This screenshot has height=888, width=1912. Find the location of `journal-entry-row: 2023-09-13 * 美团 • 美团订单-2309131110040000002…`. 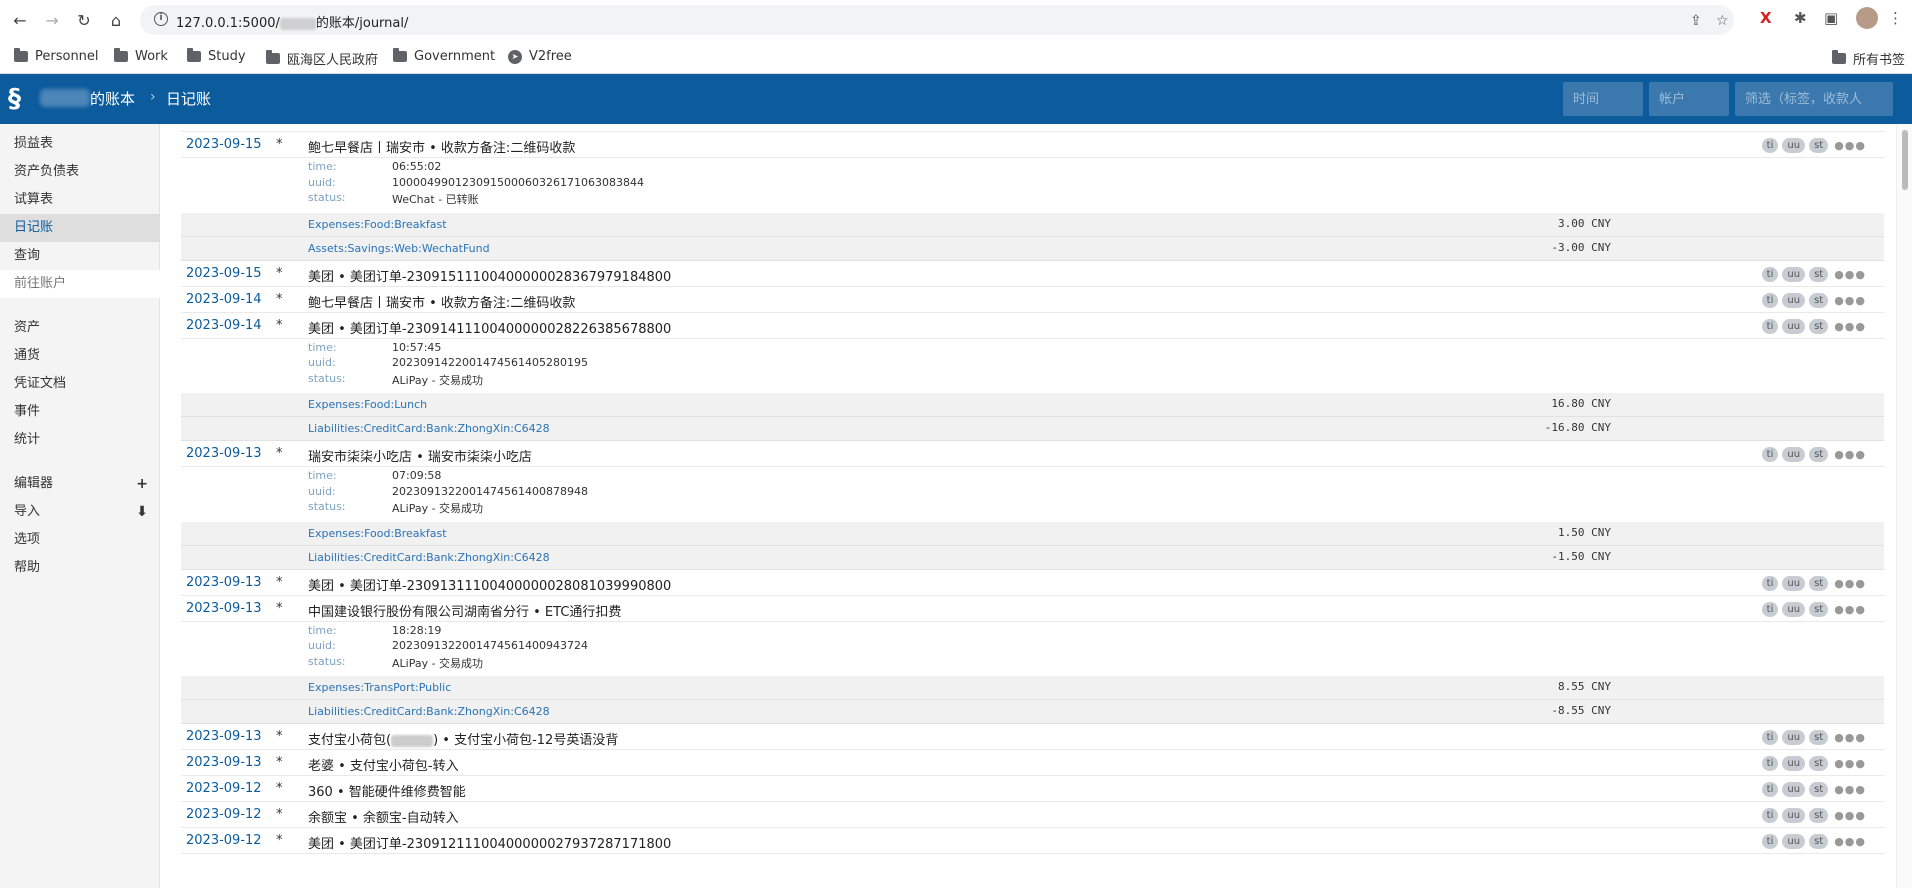

journal-entry-row: 2023-09-13 * 美团 • 美团订单-2309131110040000002… is located at coordinates (1032, 583).